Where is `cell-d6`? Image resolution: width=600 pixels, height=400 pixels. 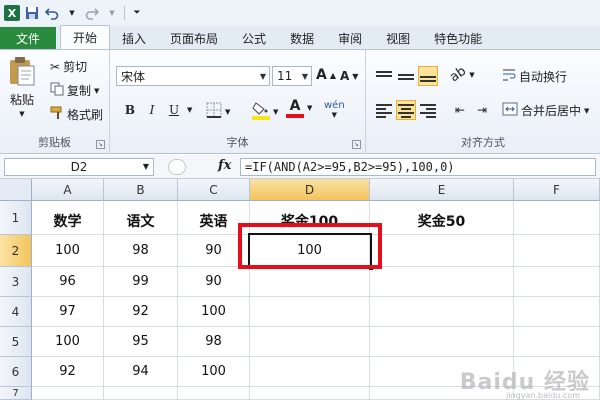 cell-d6 is located at coordinates (310, 372).